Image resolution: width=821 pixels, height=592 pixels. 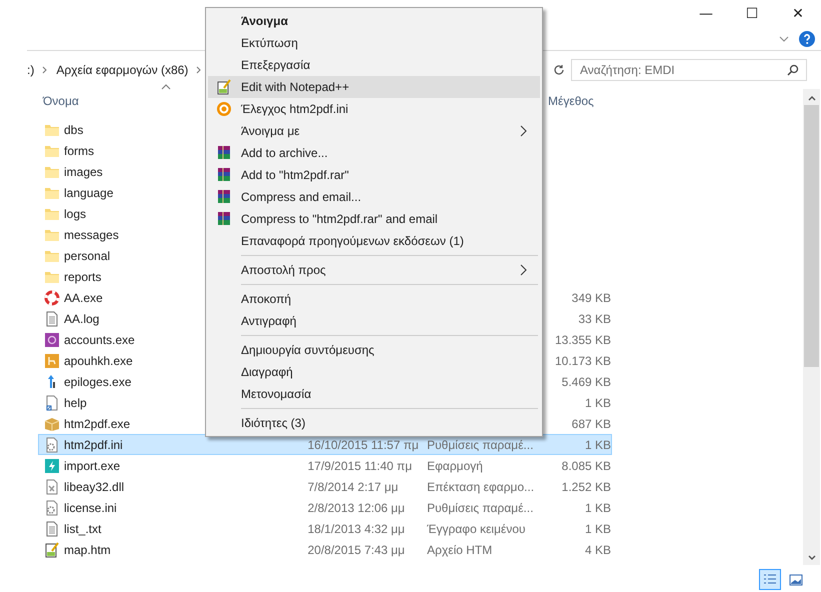 I want to click on file-name: language, so click(x=89, y=193).